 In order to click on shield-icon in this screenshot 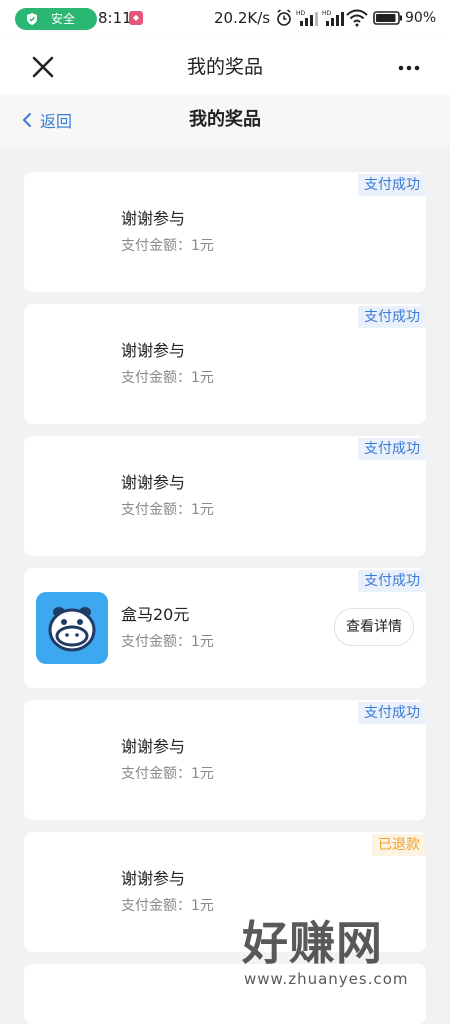, I will do `click(32, 19)`.